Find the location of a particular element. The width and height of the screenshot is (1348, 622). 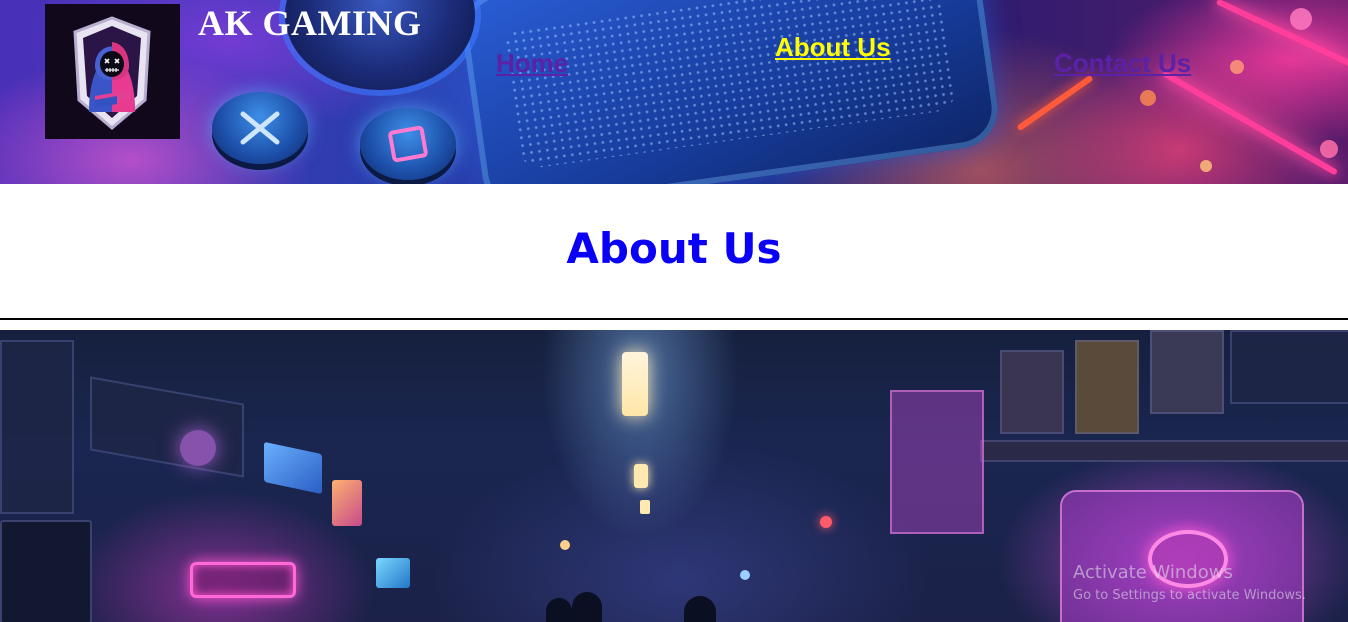

watermark-title: Activate Windows is located at coordinates (1153, 572).